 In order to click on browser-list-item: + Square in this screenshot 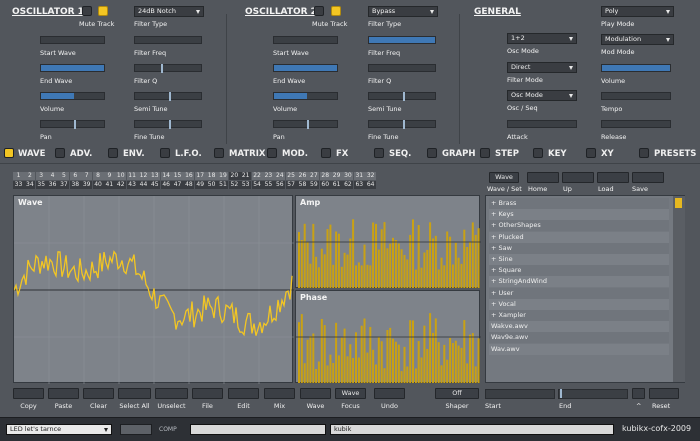, I will do `click(579, 271)`.